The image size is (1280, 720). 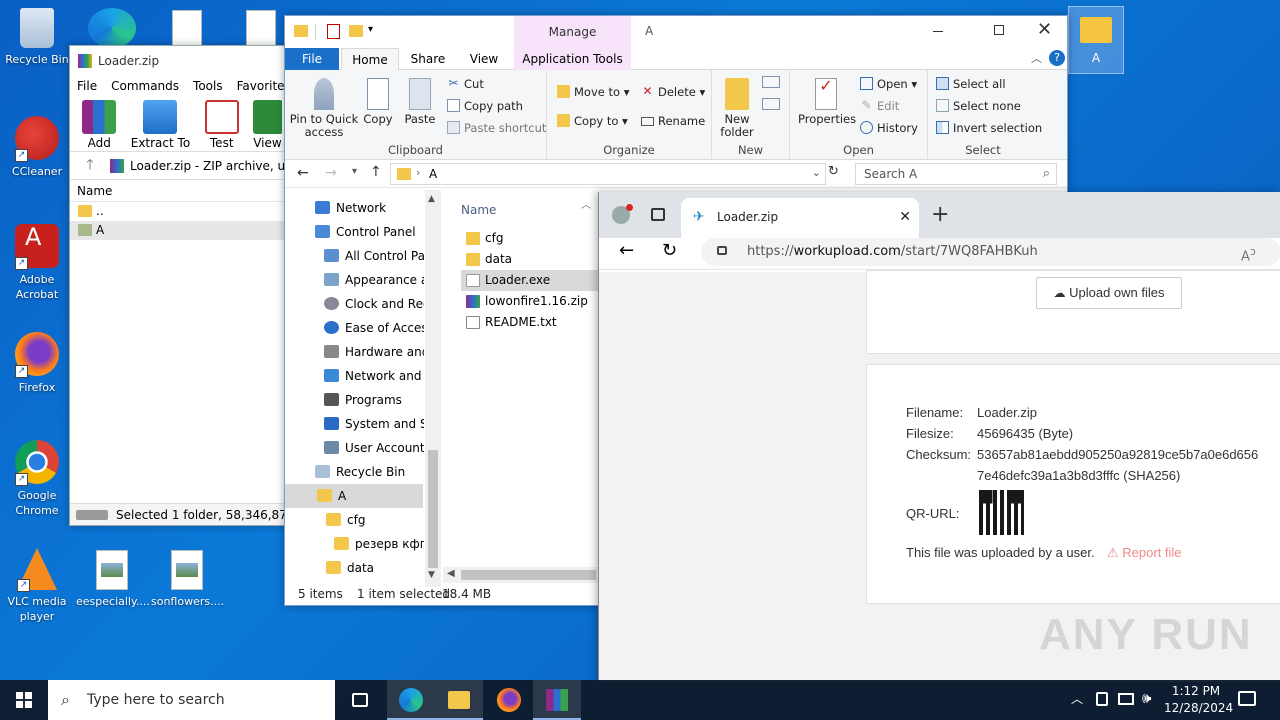 What do you see at coordinates (24, 700) in the screenshot?
I see `start-button` at bounding box center [24, 700].